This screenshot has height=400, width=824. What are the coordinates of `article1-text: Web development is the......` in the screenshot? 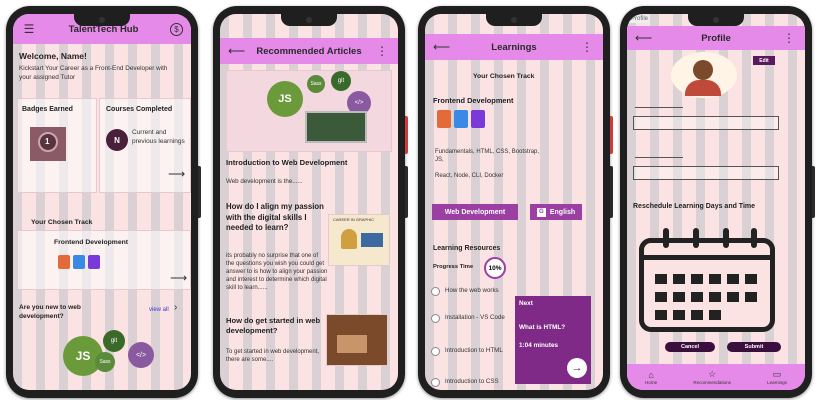 It's located at (264, 181).